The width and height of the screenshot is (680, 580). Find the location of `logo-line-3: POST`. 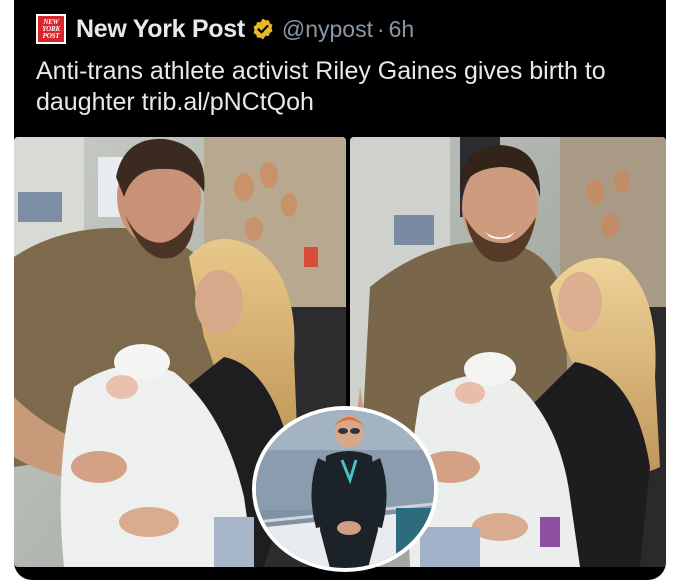

logo-line-3: POST is located at coordinates (51, 35).